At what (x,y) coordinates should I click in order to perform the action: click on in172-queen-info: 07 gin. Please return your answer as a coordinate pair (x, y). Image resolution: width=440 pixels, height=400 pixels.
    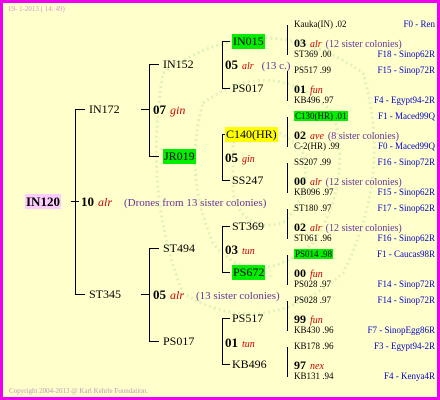
    Looking at the image, I should click on (169, 110).